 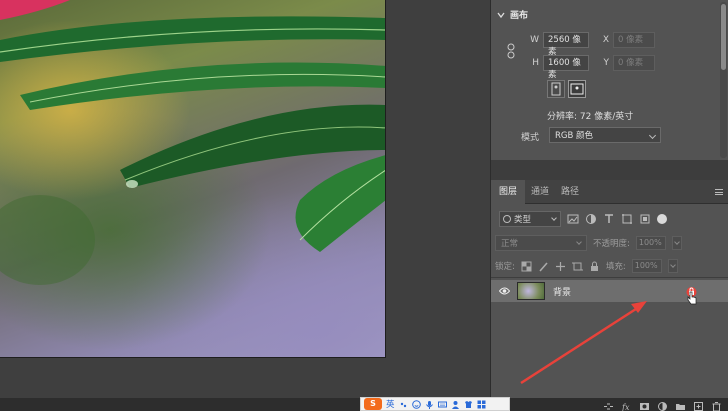 I want to click on svg-text: fx, so click(x=625, y=407).